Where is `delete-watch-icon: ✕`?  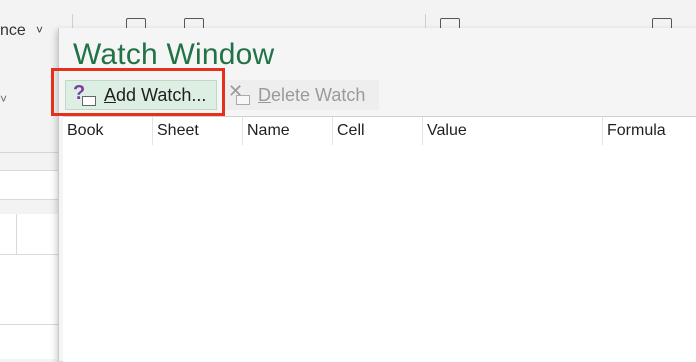 delete-watch-icon: ✕ is located at coordinates (238, 94).